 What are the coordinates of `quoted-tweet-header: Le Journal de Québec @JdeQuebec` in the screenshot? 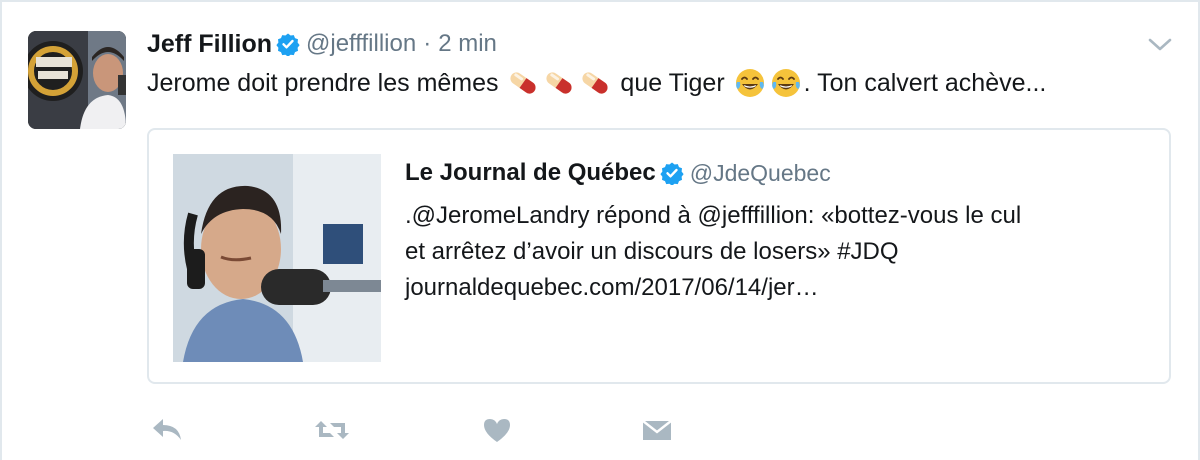 It's located at (618, 173).